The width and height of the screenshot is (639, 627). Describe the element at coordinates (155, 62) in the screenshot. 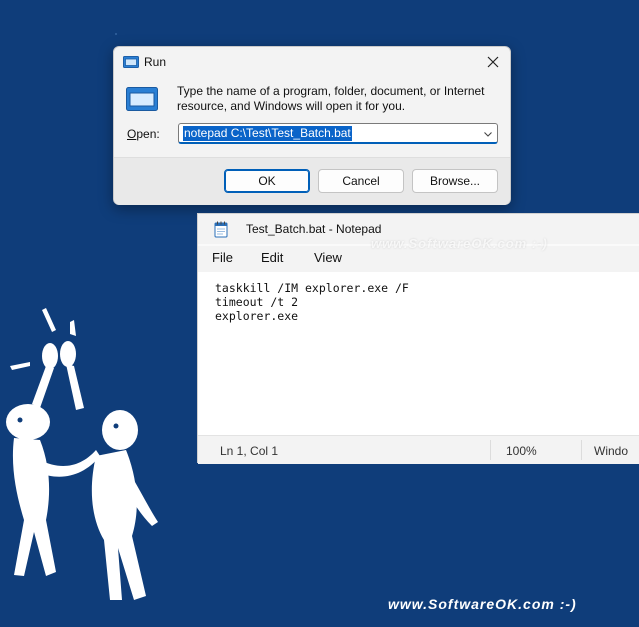

I see `run-dialog-title: Run` at that location.